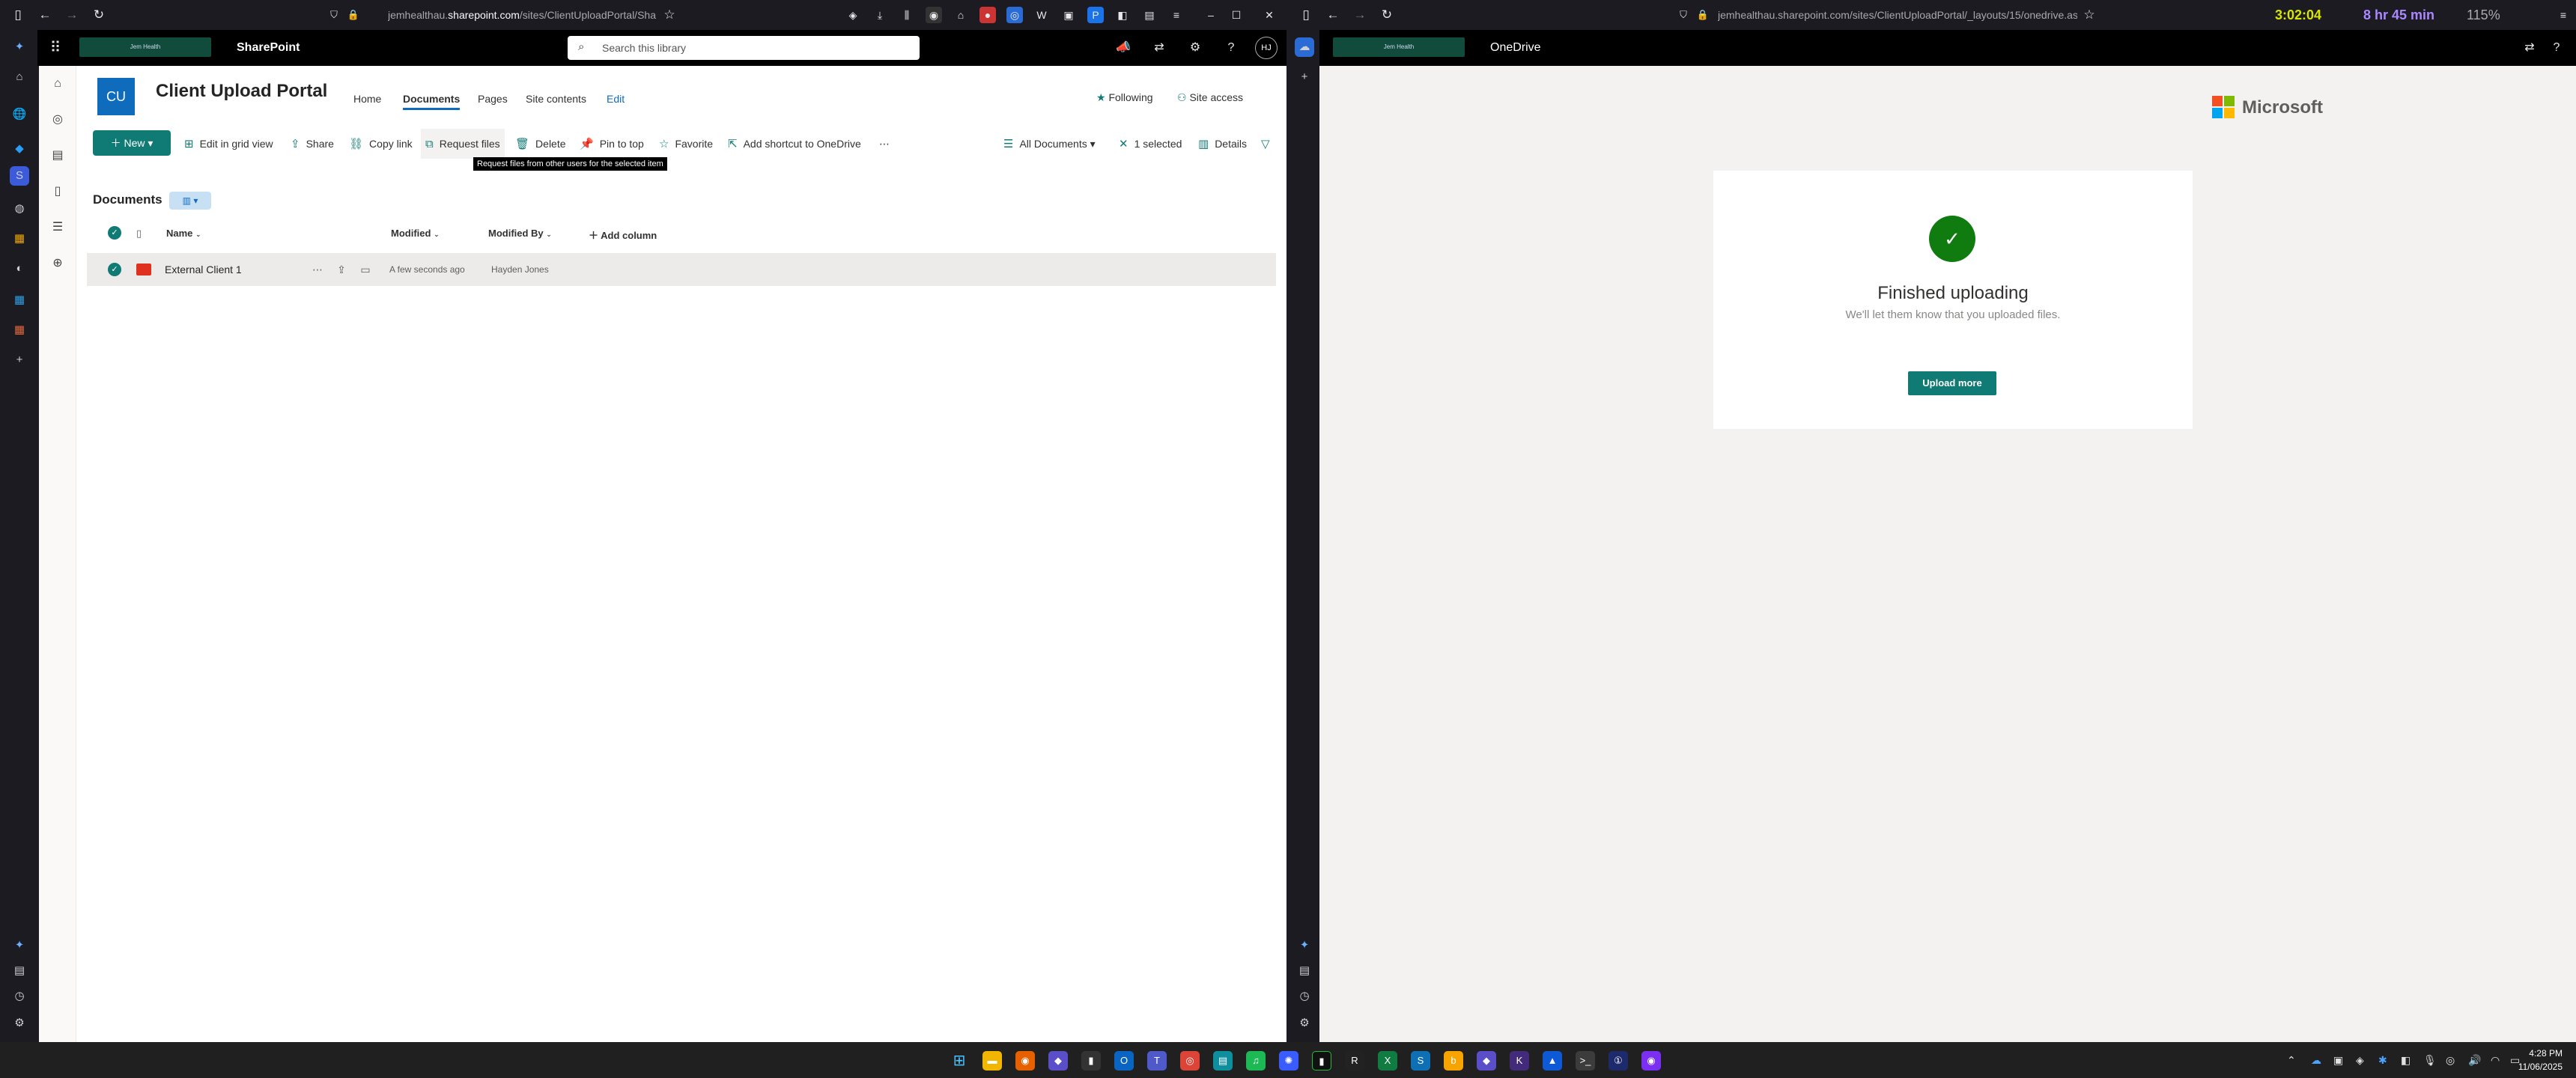 Image resolution: width=2576 pixels, height=1078 pixels. Describe the element at coordinates (365, 269) in the screenshot. I see `comment-icon: ▭` at that location.